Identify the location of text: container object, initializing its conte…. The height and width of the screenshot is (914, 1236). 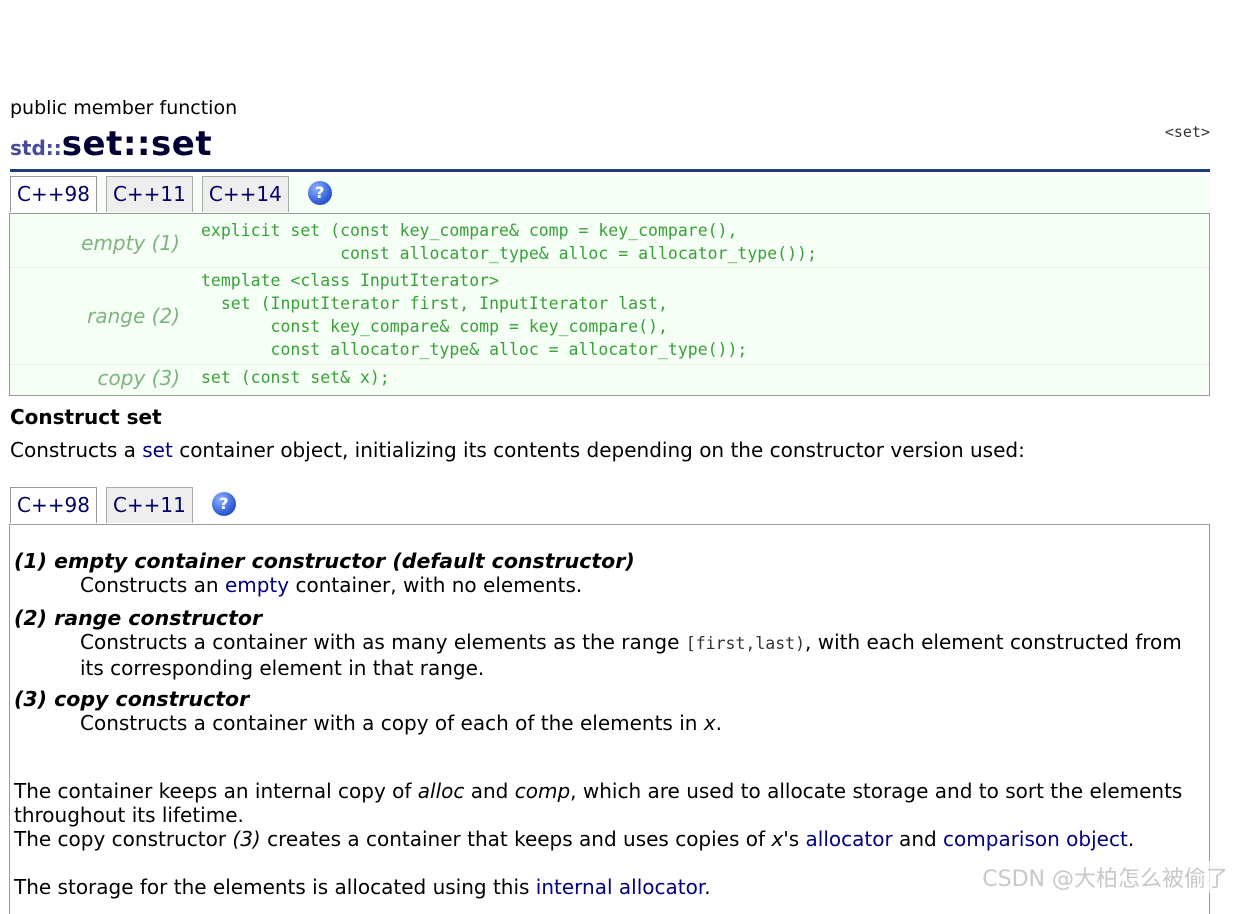
(598, 450).